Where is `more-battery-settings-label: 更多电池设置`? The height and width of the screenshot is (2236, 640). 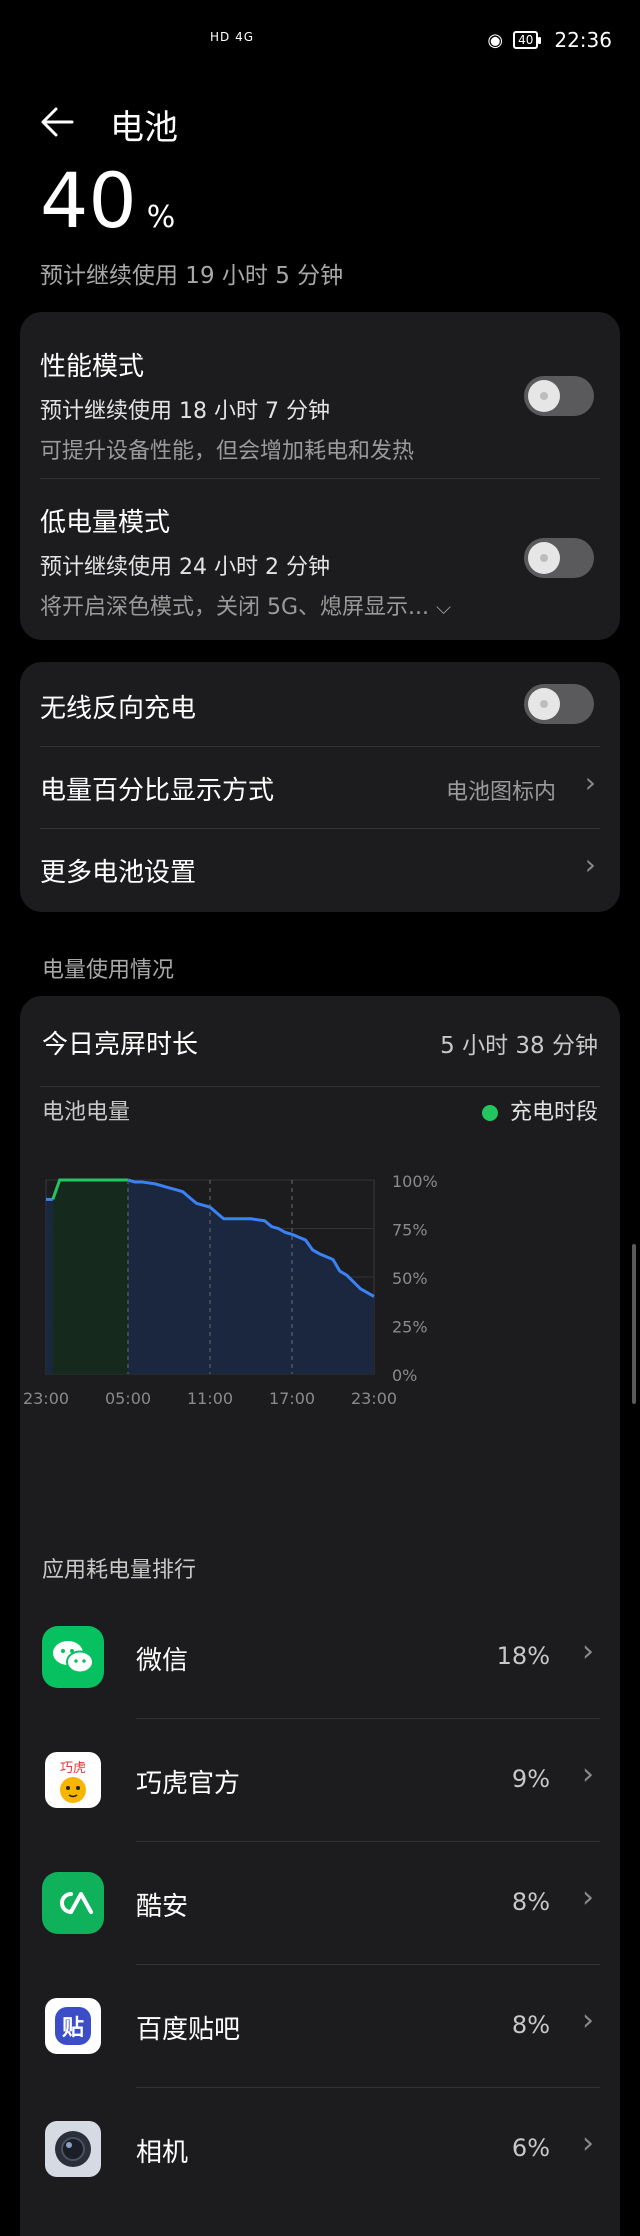
more-battery-settings-label: 更多电池设置 is located at coordinates (118, 873).